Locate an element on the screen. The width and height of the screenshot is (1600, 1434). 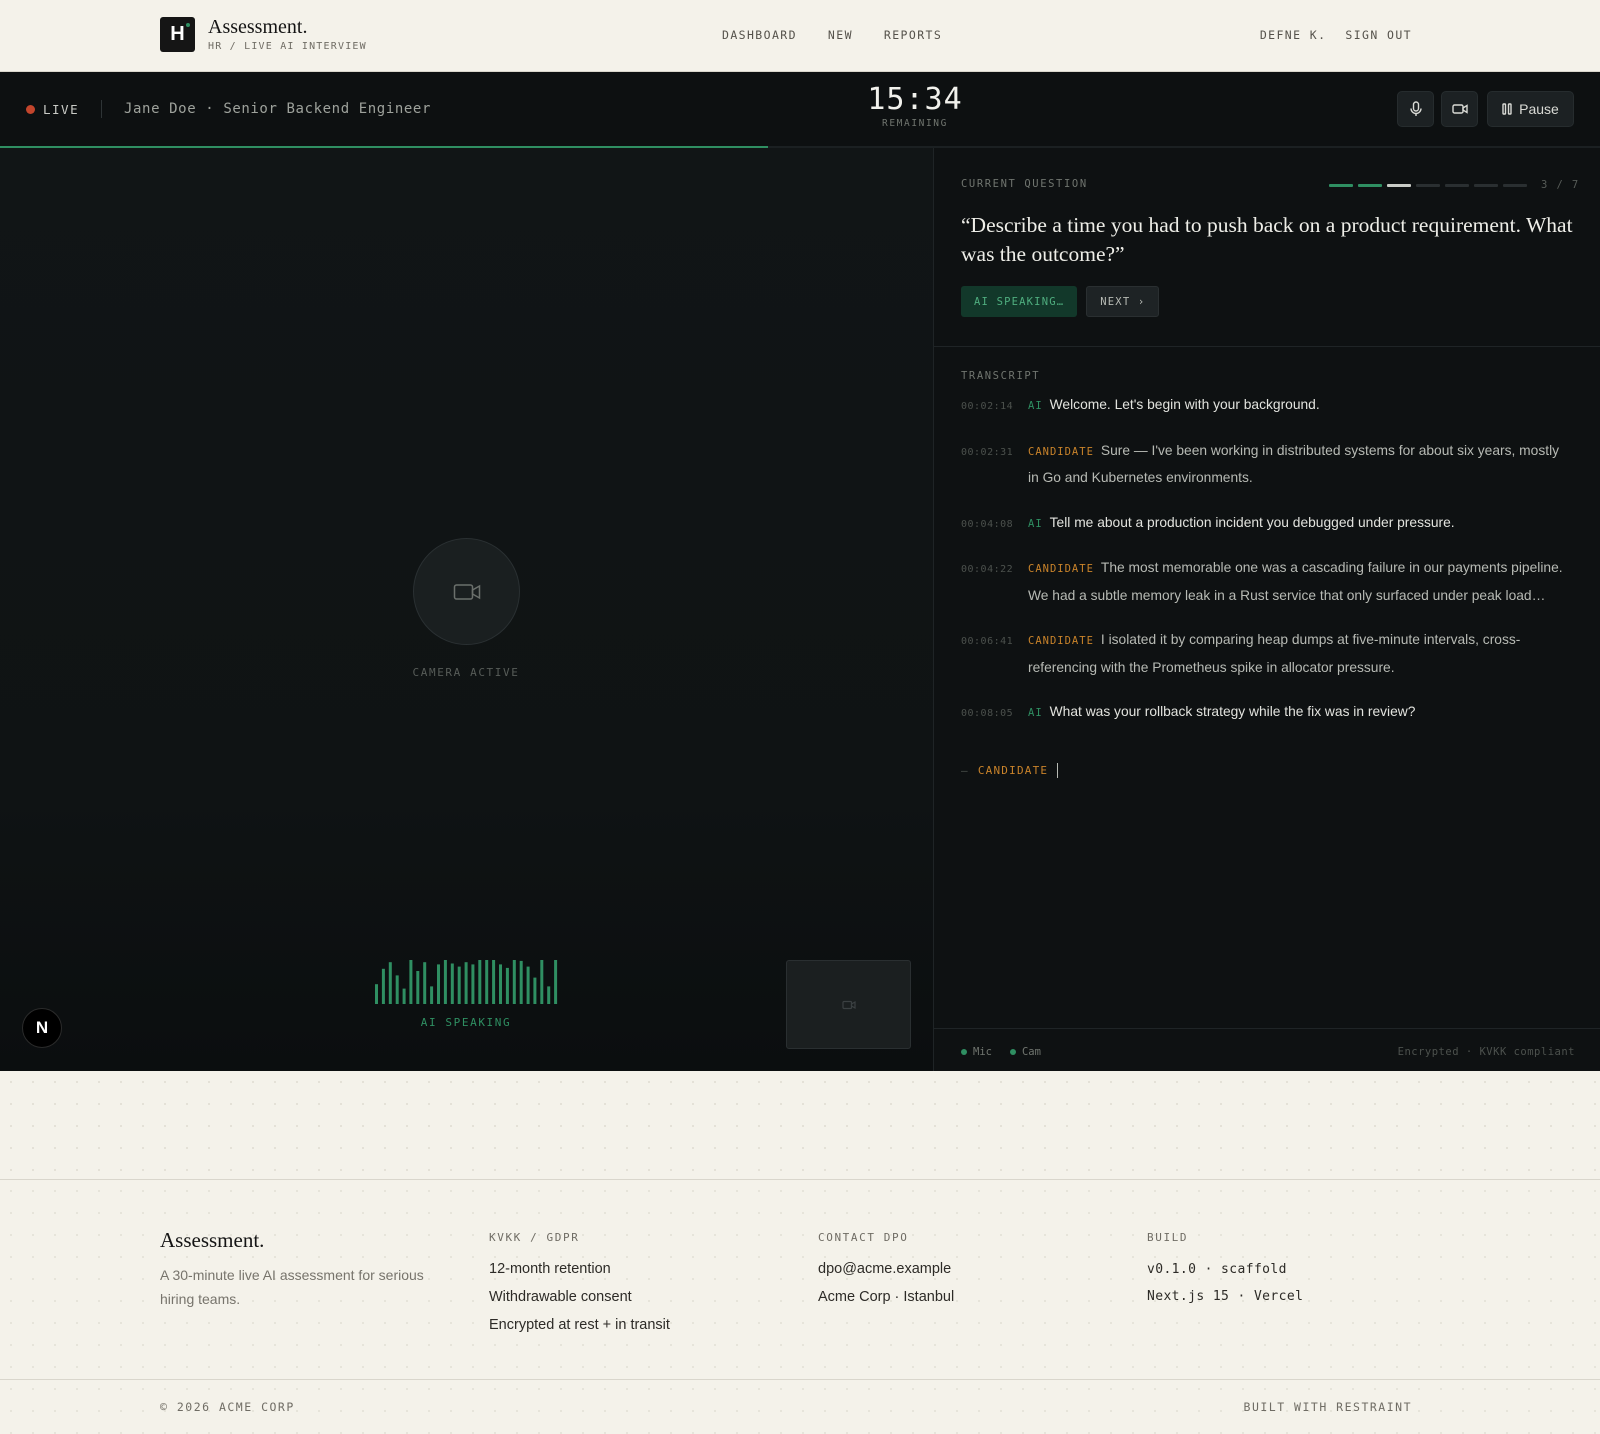
camera-status-label: CAMERA ACTIVE is located at coordinates (466, 672).